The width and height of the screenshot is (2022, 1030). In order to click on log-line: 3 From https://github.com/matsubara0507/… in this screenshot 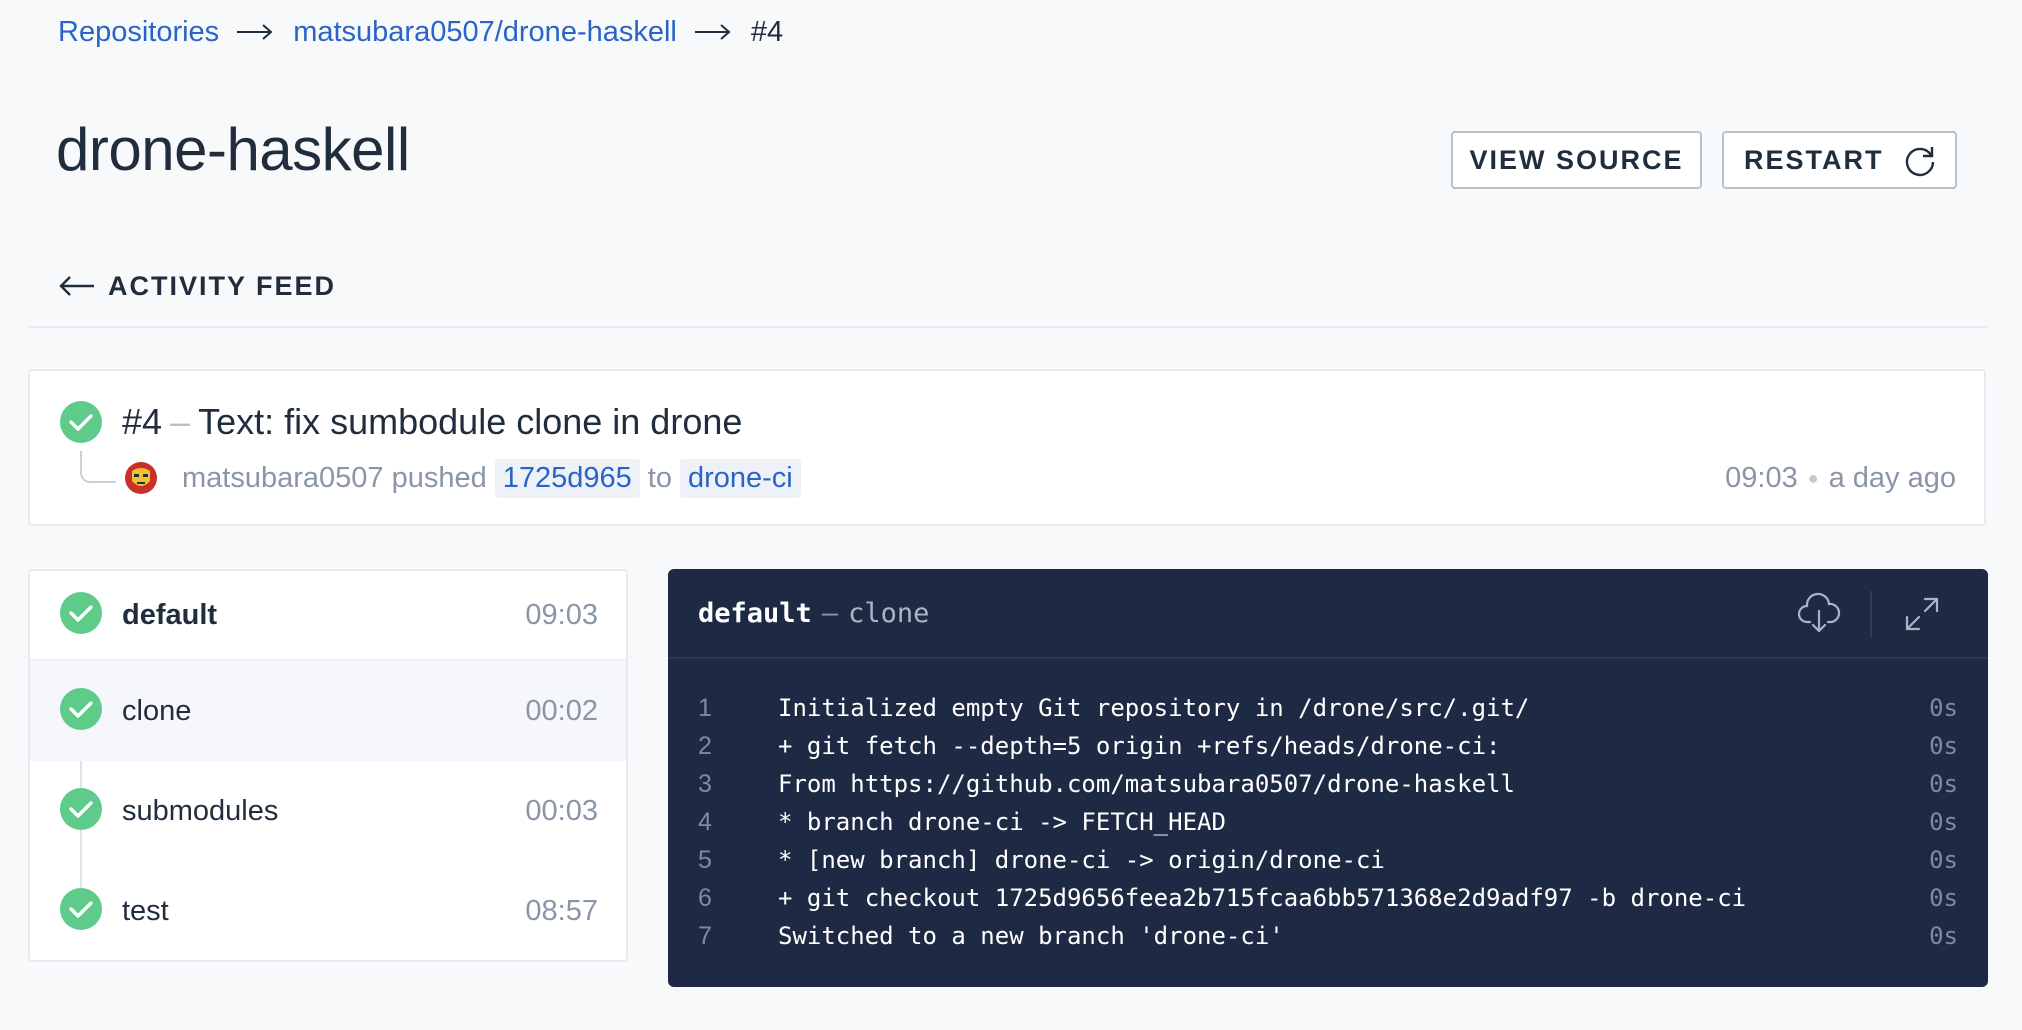, I will do `click(1328, 784)`.